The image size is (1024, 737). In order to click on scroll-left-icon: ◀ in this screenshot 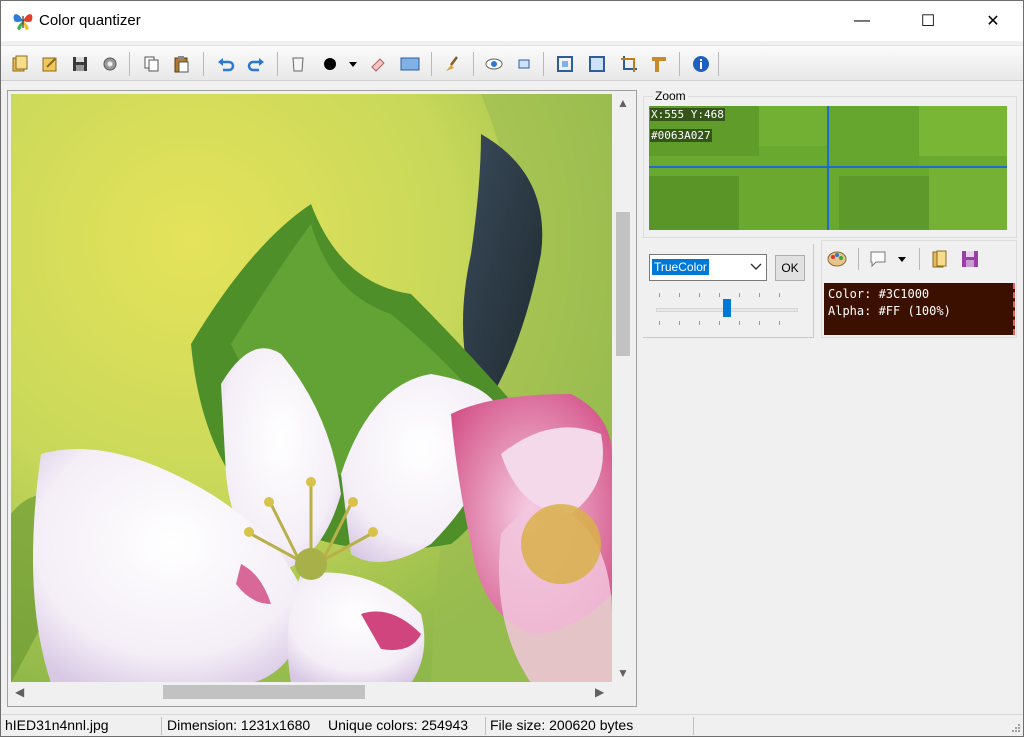, I will do `click(19, 692)`.